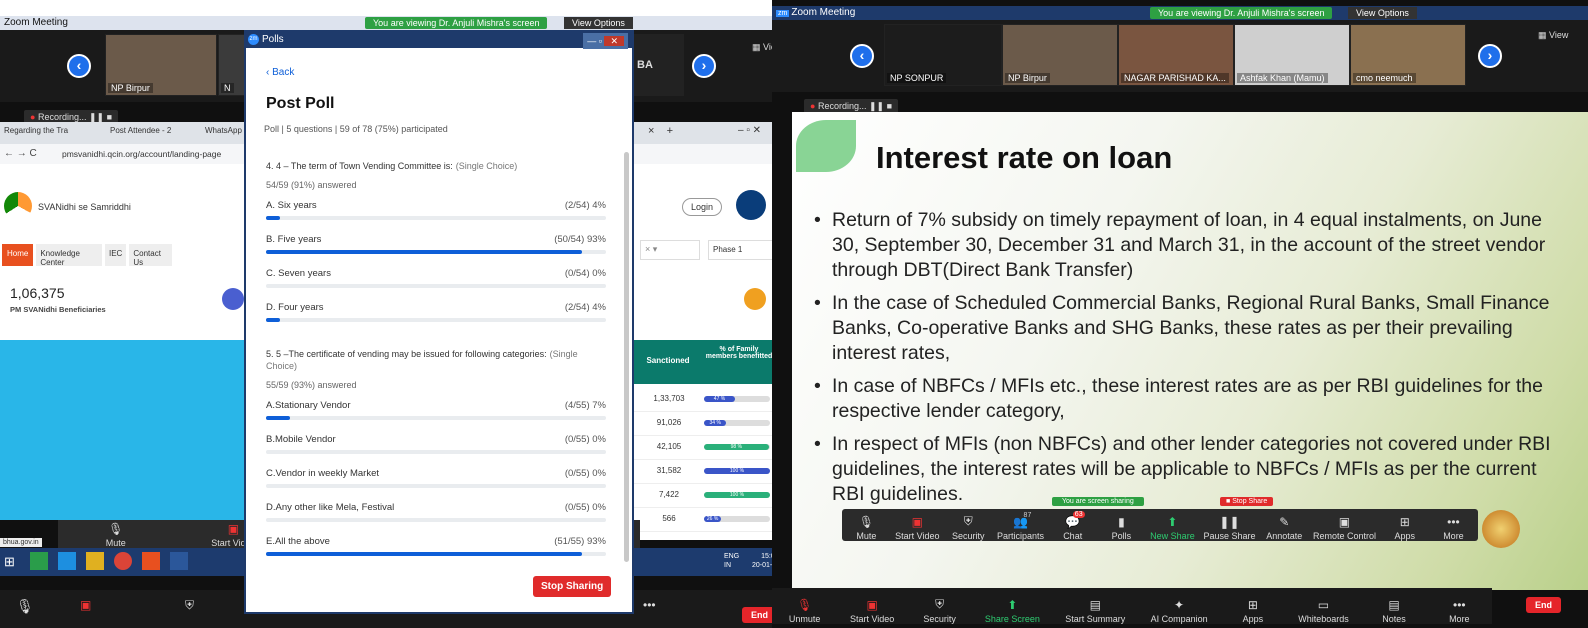 Image resolution: width=1588 pixels, height=628 pixels. Describe the element at coordinates (69, 255) in the screenshot. I see `nav-knowledge-center: Knowledge Center` at that location.